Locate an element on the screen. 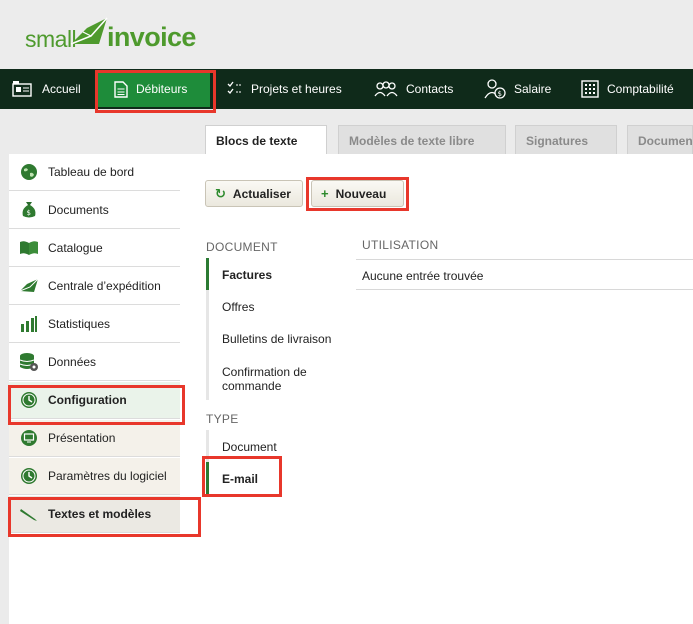  calculator-icon is located at coordinates (590, 89).